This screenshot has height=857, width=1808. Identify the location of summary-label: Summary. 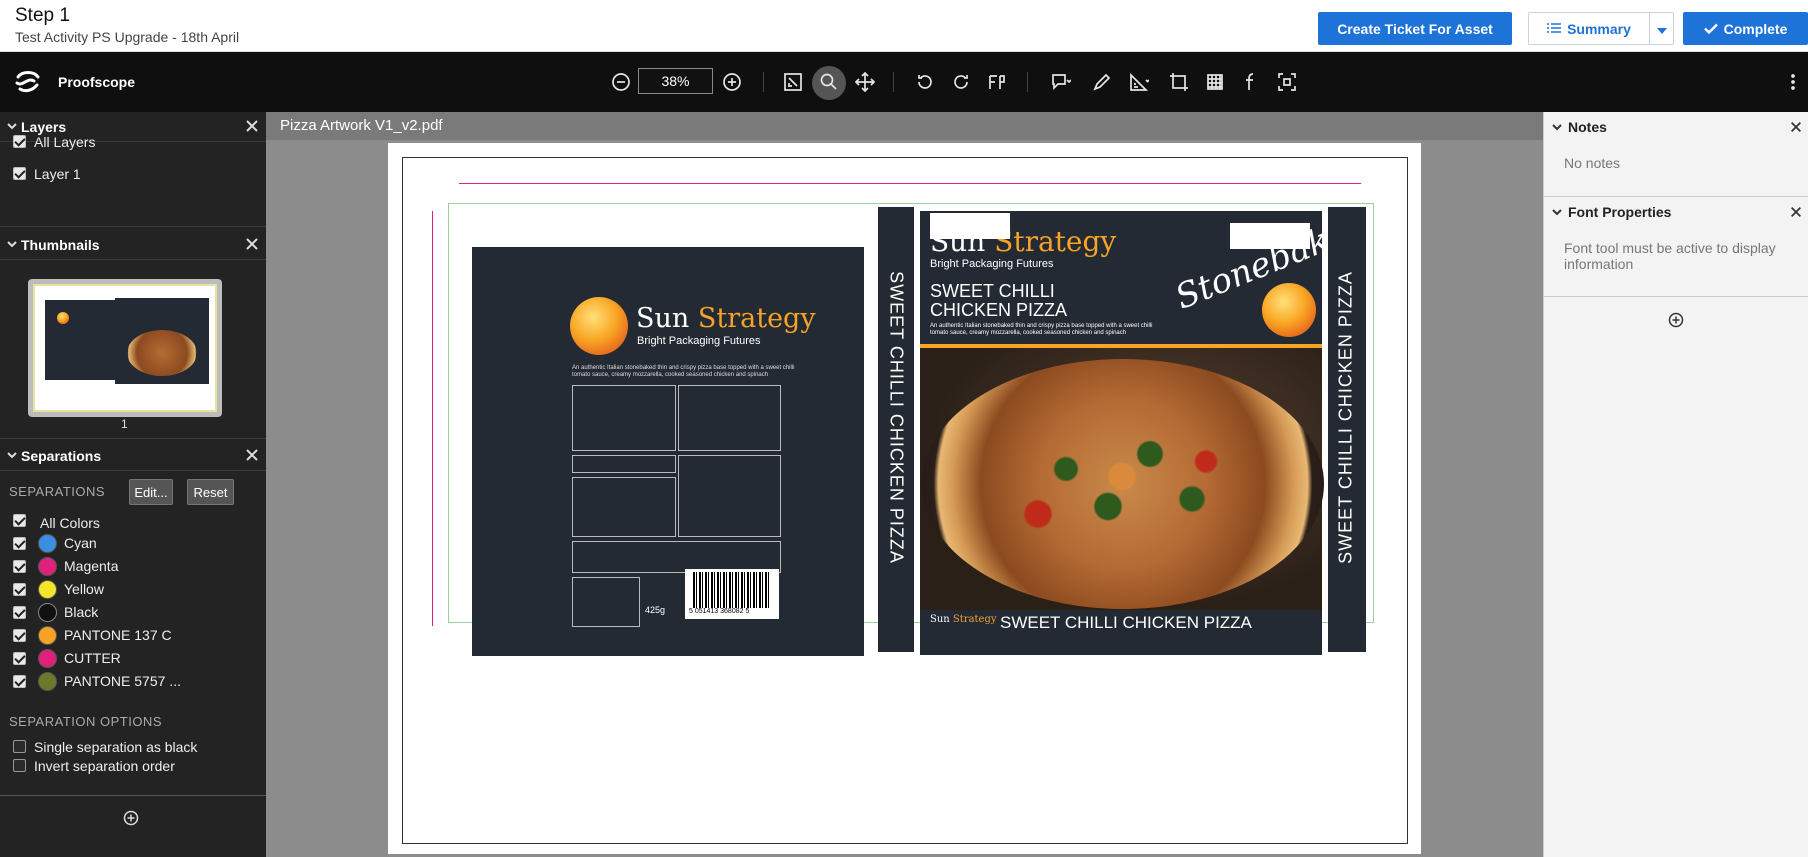
(1599, 28).